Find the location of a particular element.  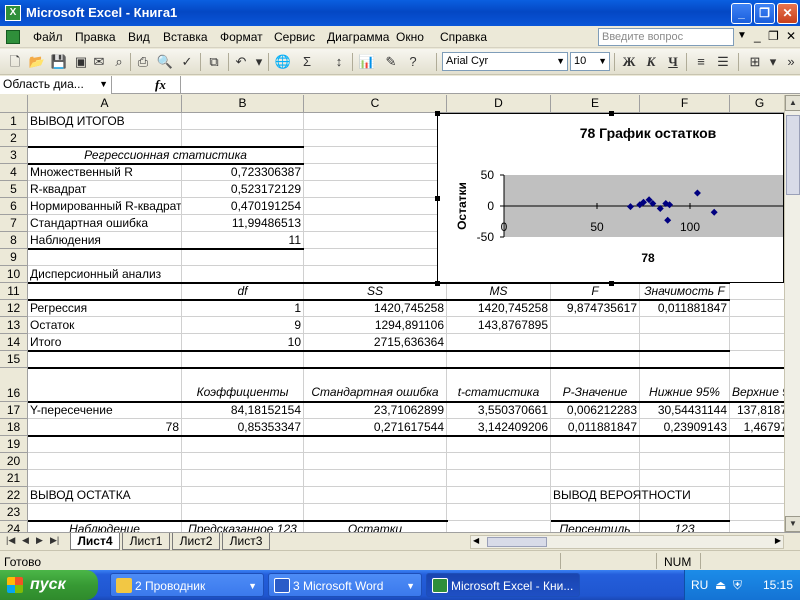

cell-e23 is located at coordinates (595, 512).